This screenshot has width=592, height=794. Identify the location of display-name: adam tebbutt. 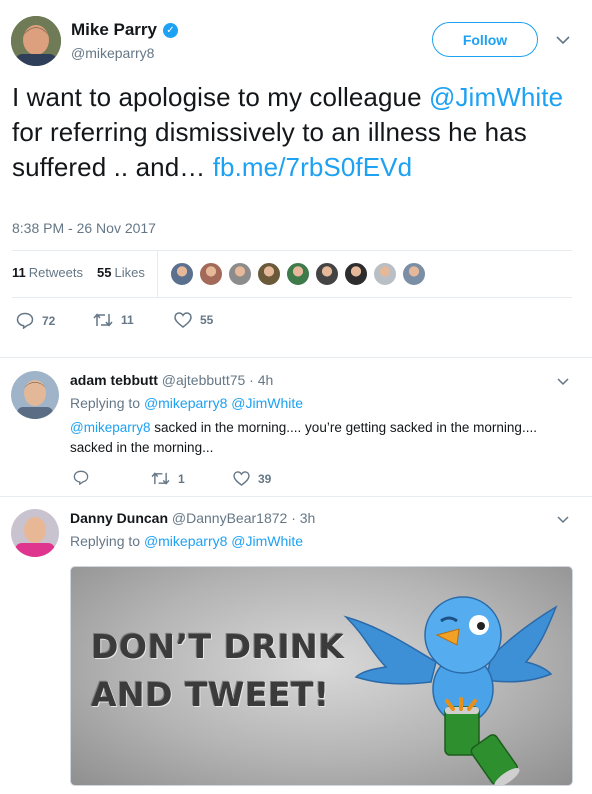
(114, 380).